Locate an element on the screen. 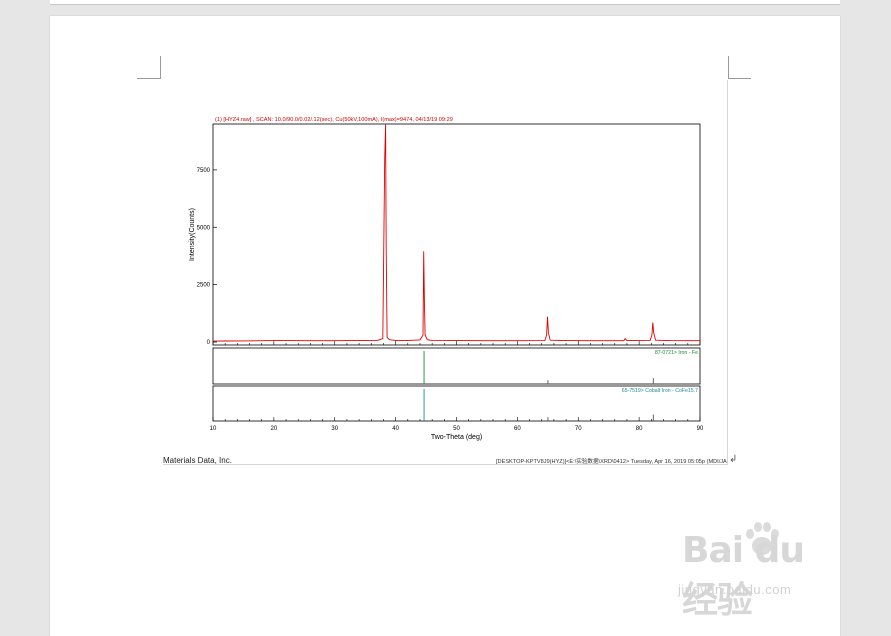 Image resolution: width=891 pixels, height=636 pixels. y-tick-label: 0 is located at coordinates (209, 343).